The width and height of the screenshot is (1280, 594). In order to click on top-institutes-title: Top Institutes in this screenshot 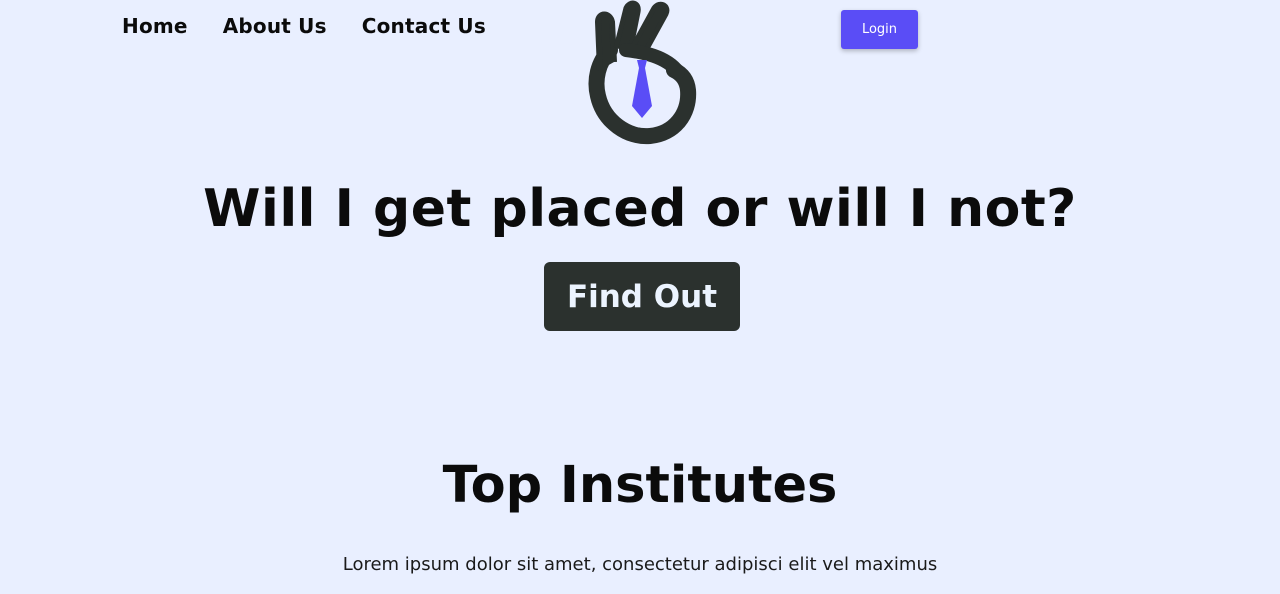, I will do `click(640, 485)`.